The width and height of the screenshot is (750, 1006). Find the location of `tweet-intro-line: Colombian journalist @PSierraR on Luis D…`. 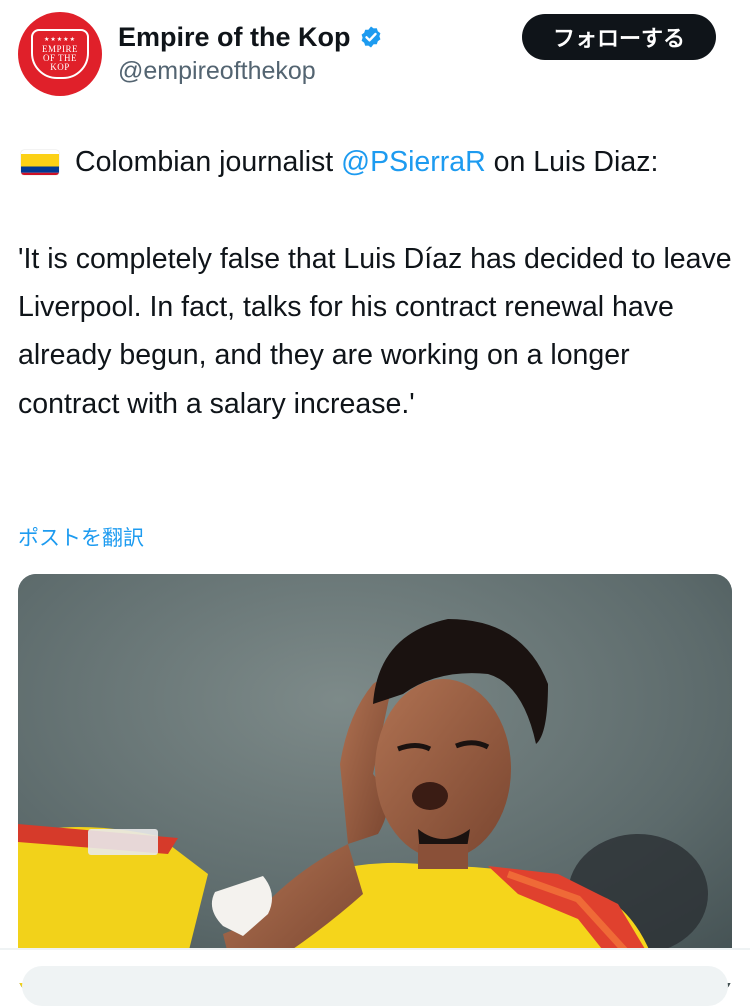

tweet-intro-line: Colombian journalist @PSierraR on Luis D… is located at coordinates (338, 162).